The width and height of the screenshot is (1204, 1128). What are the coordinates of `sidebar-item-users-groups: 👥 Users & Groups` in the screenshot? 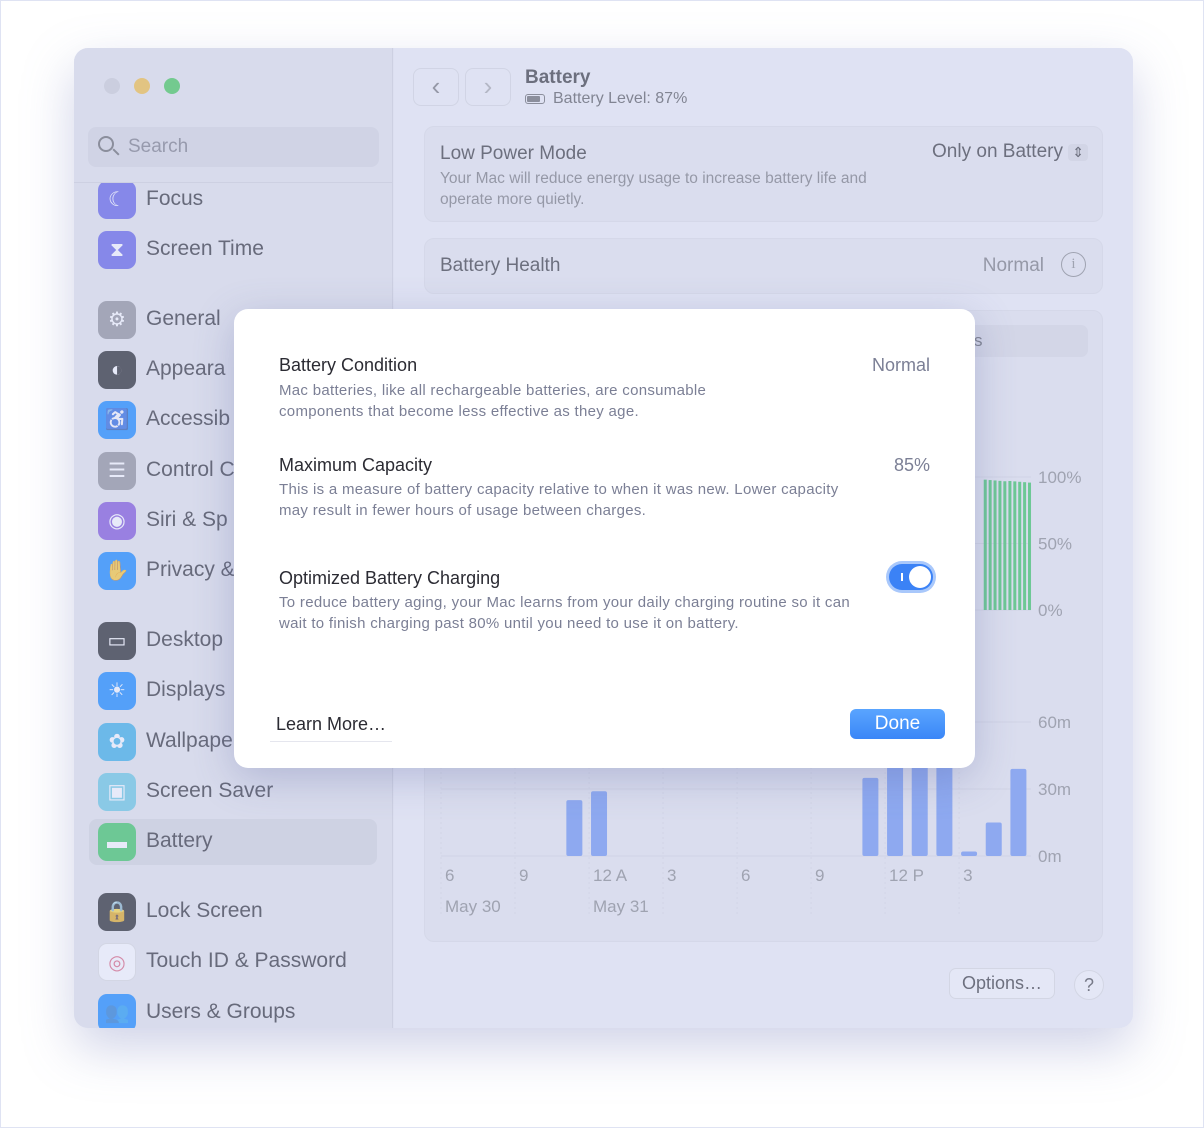 It's located at (233, 1009).